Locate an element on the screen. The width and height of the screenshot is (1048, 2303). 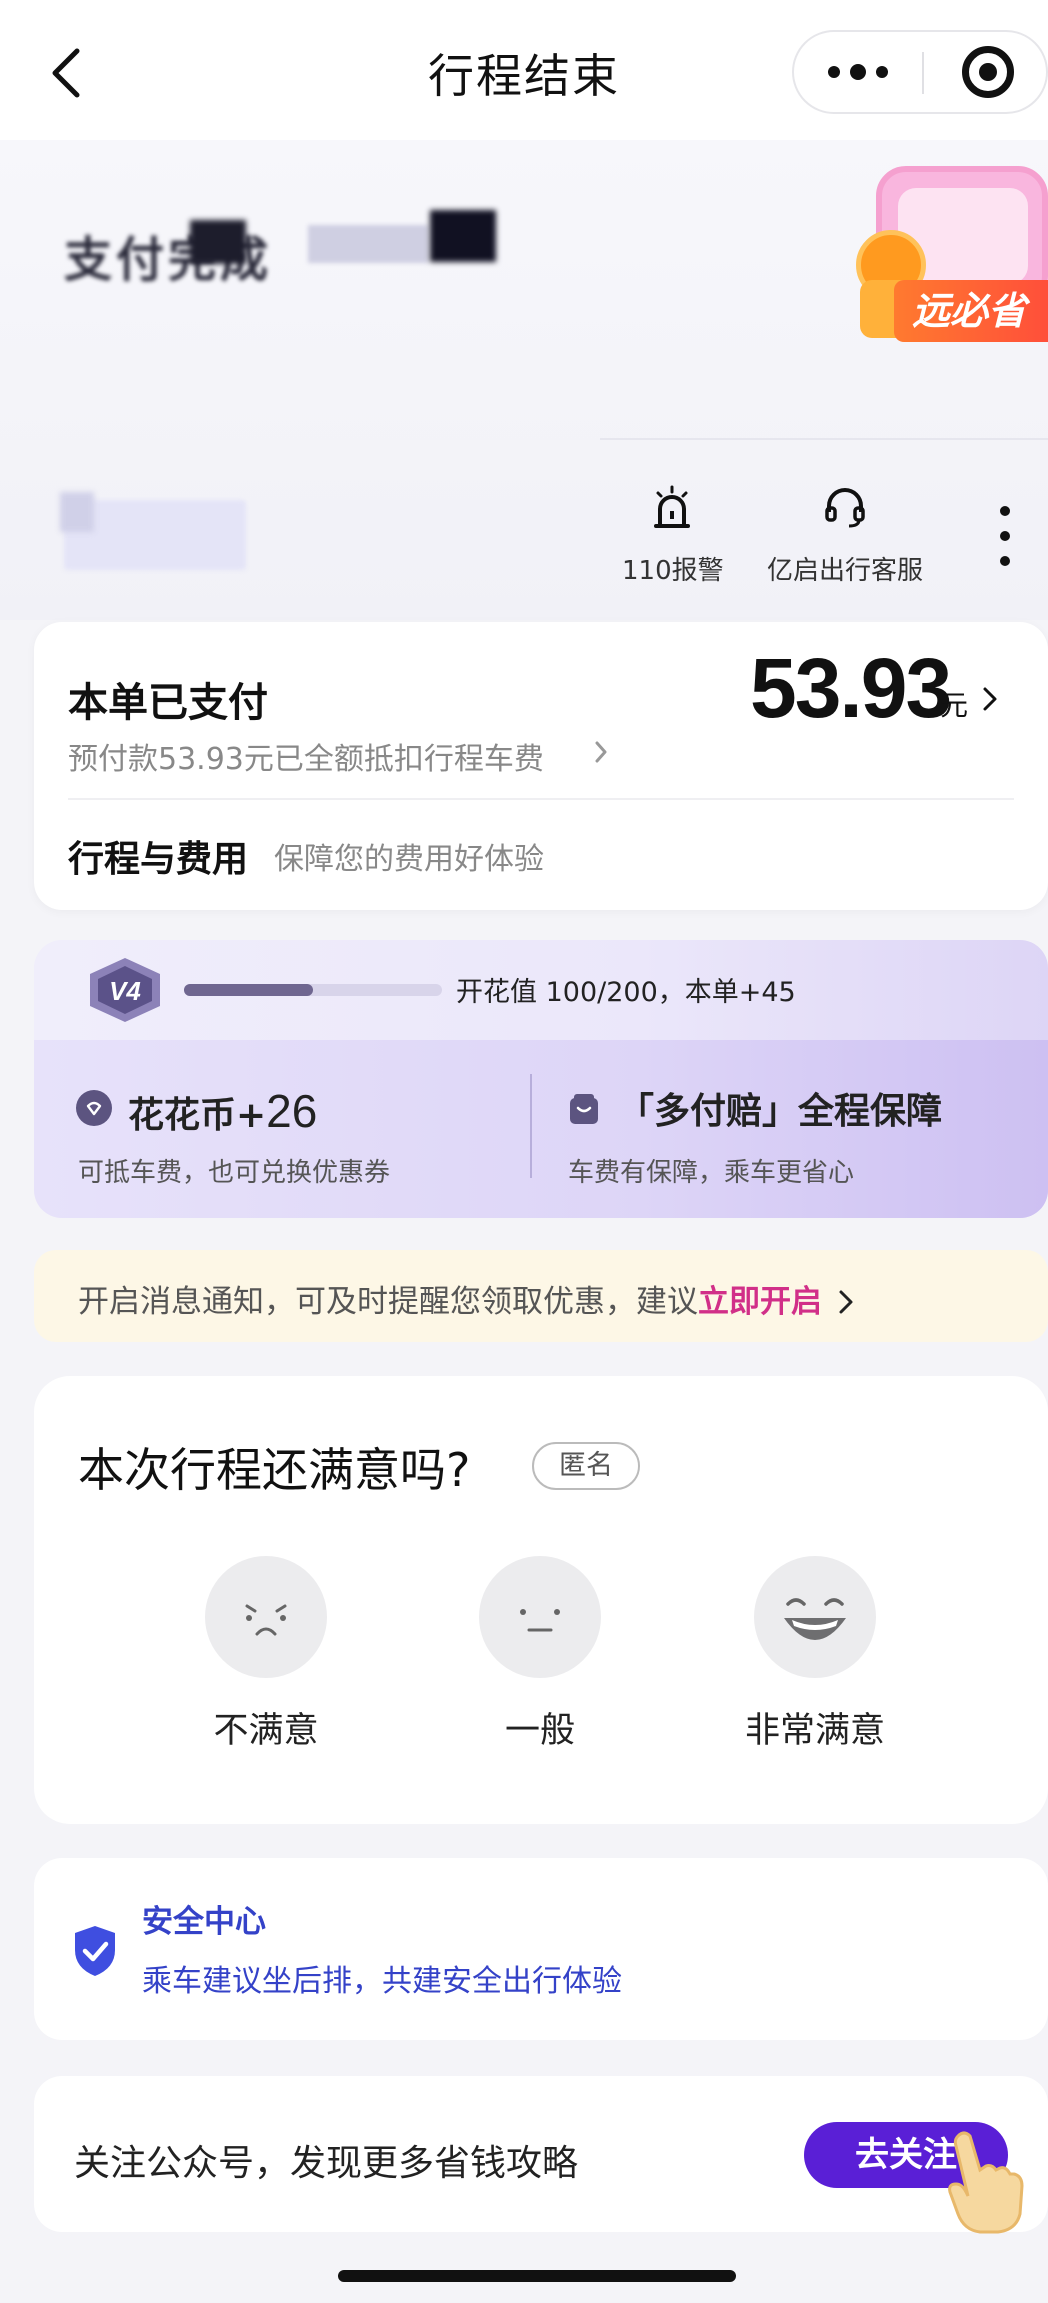
promo-label: 远必省 is located at coordinates (971, 311).